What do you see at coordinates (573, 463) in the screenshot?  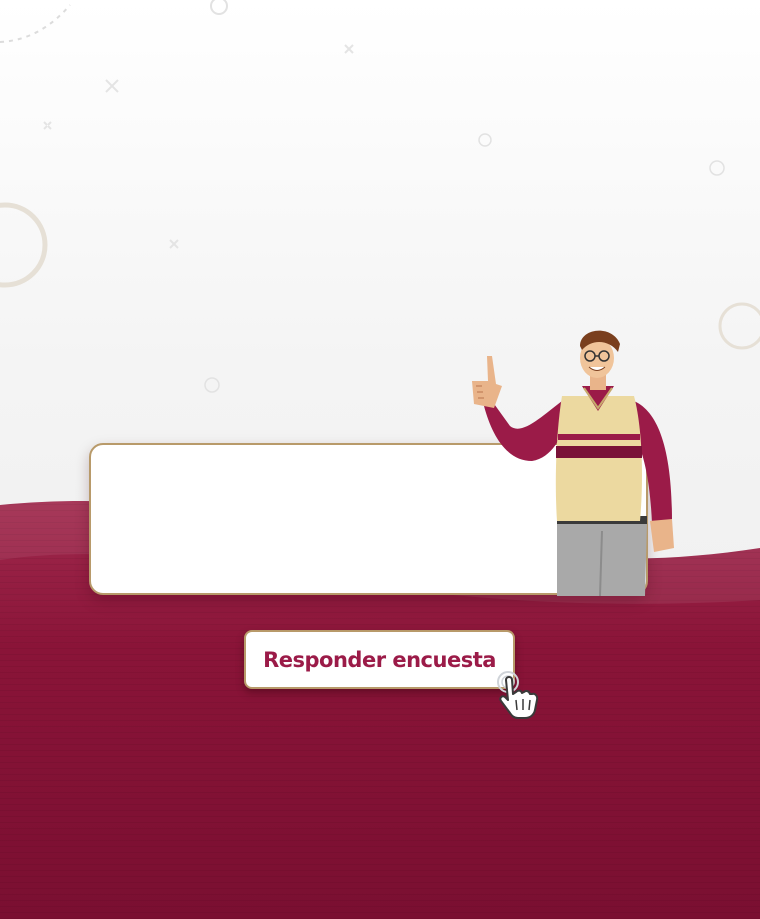 I see `man-pointing-illustration` at bounding box center [573, 463].